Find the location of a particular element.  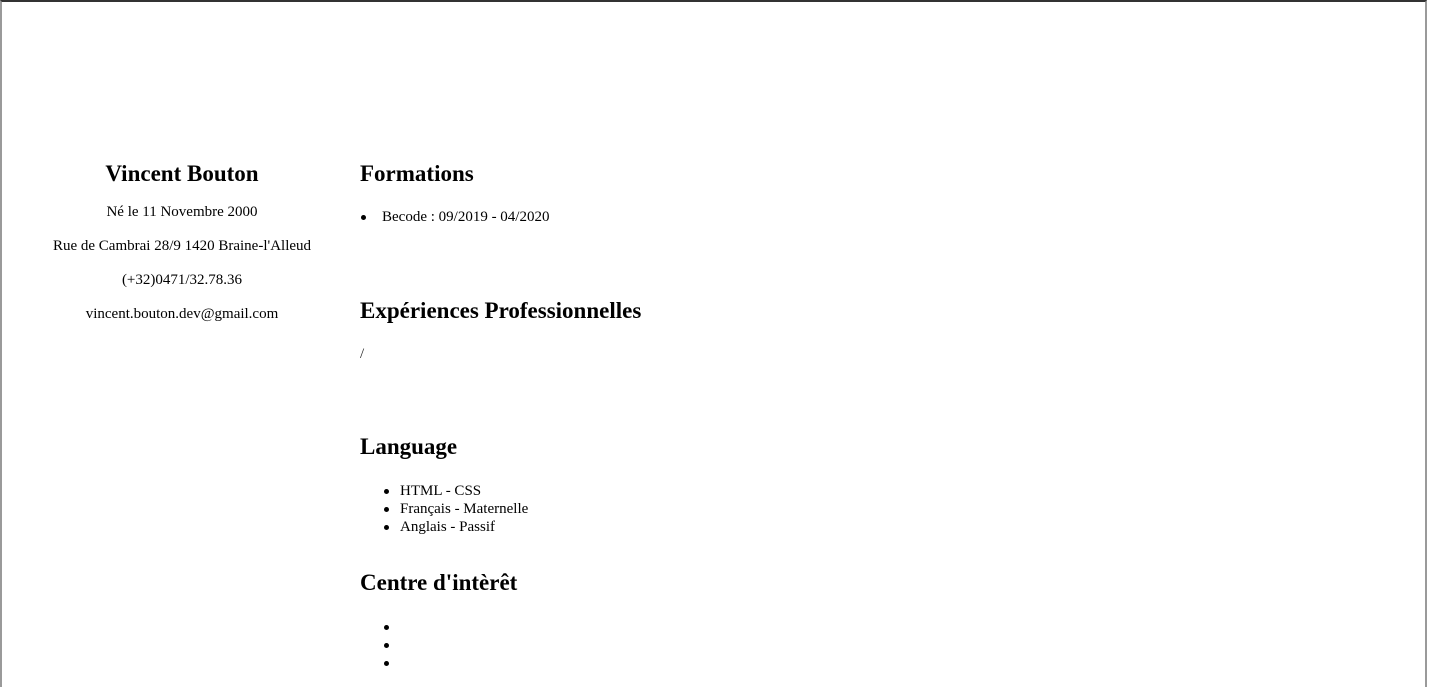

list-item: Français - Maternelle is located at coordinates (444, 509).